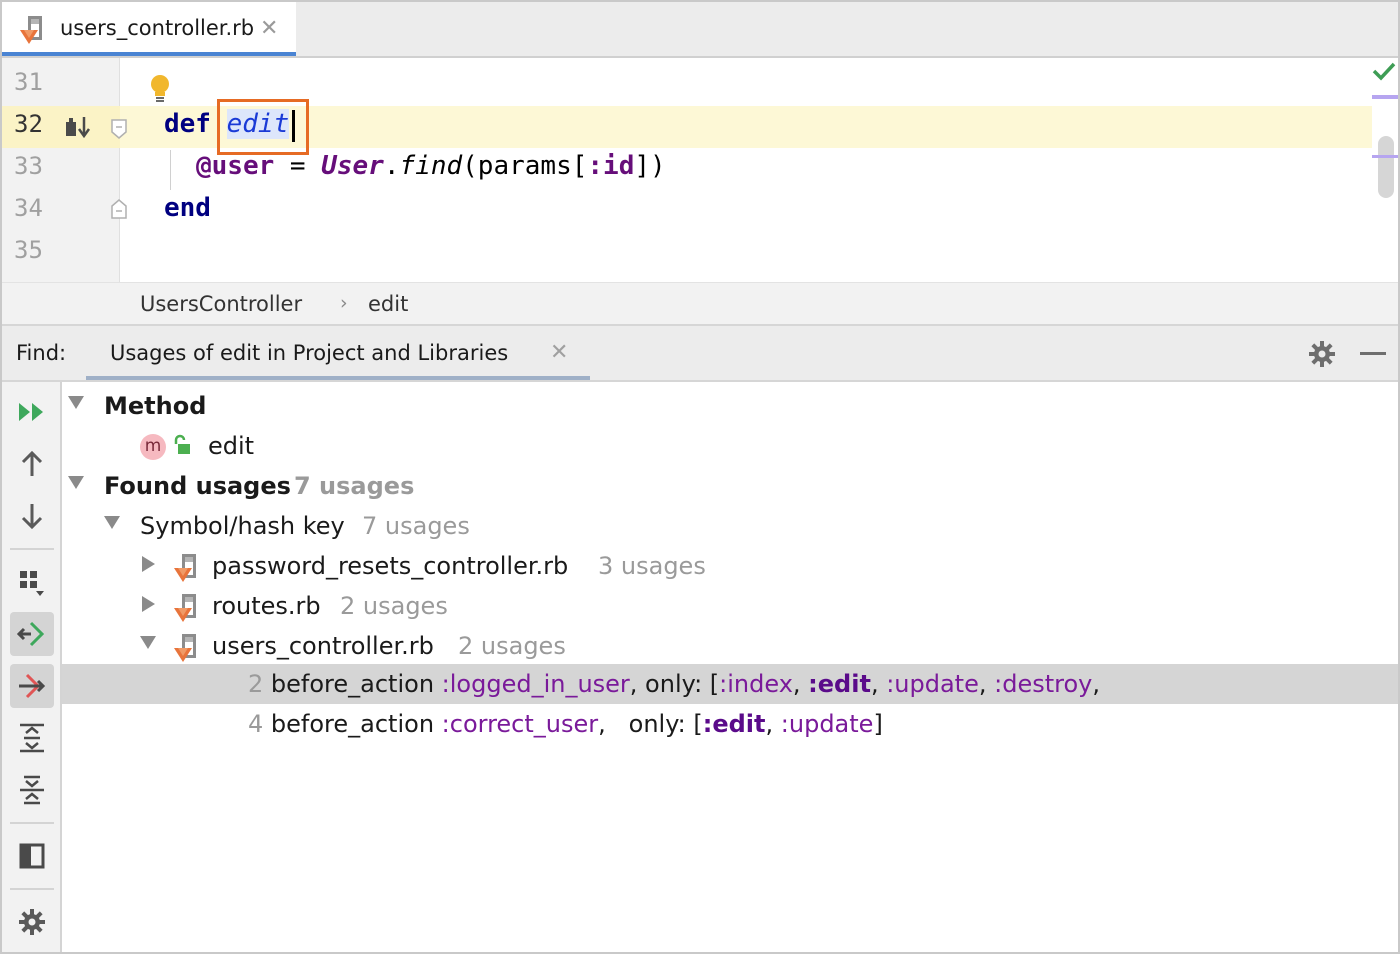 Image resolution: width=1400 pixels, height=954 pixels. I want to click on line-number: 32, so click(28, 124).